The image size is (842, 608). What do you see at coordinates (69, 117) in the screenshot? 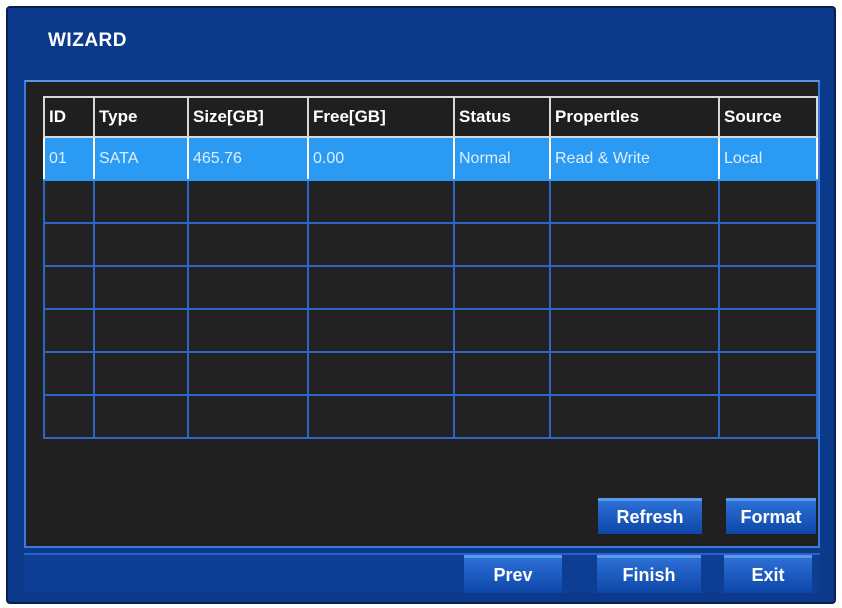
I see `header-id: ID` at bounding box center [69, 117].